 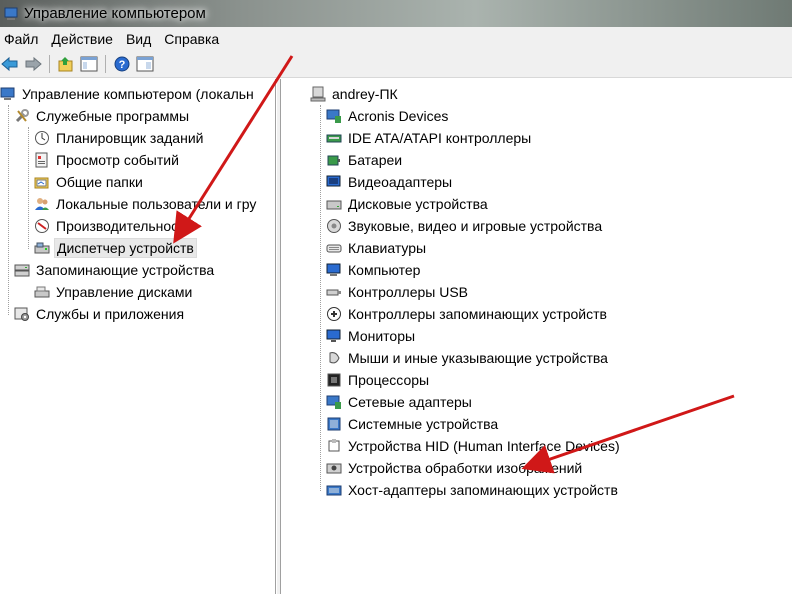 What do you see at coordinates (279, 336) in the screenshot?
I see `pane-splitter` at bounding box center [279, 336].